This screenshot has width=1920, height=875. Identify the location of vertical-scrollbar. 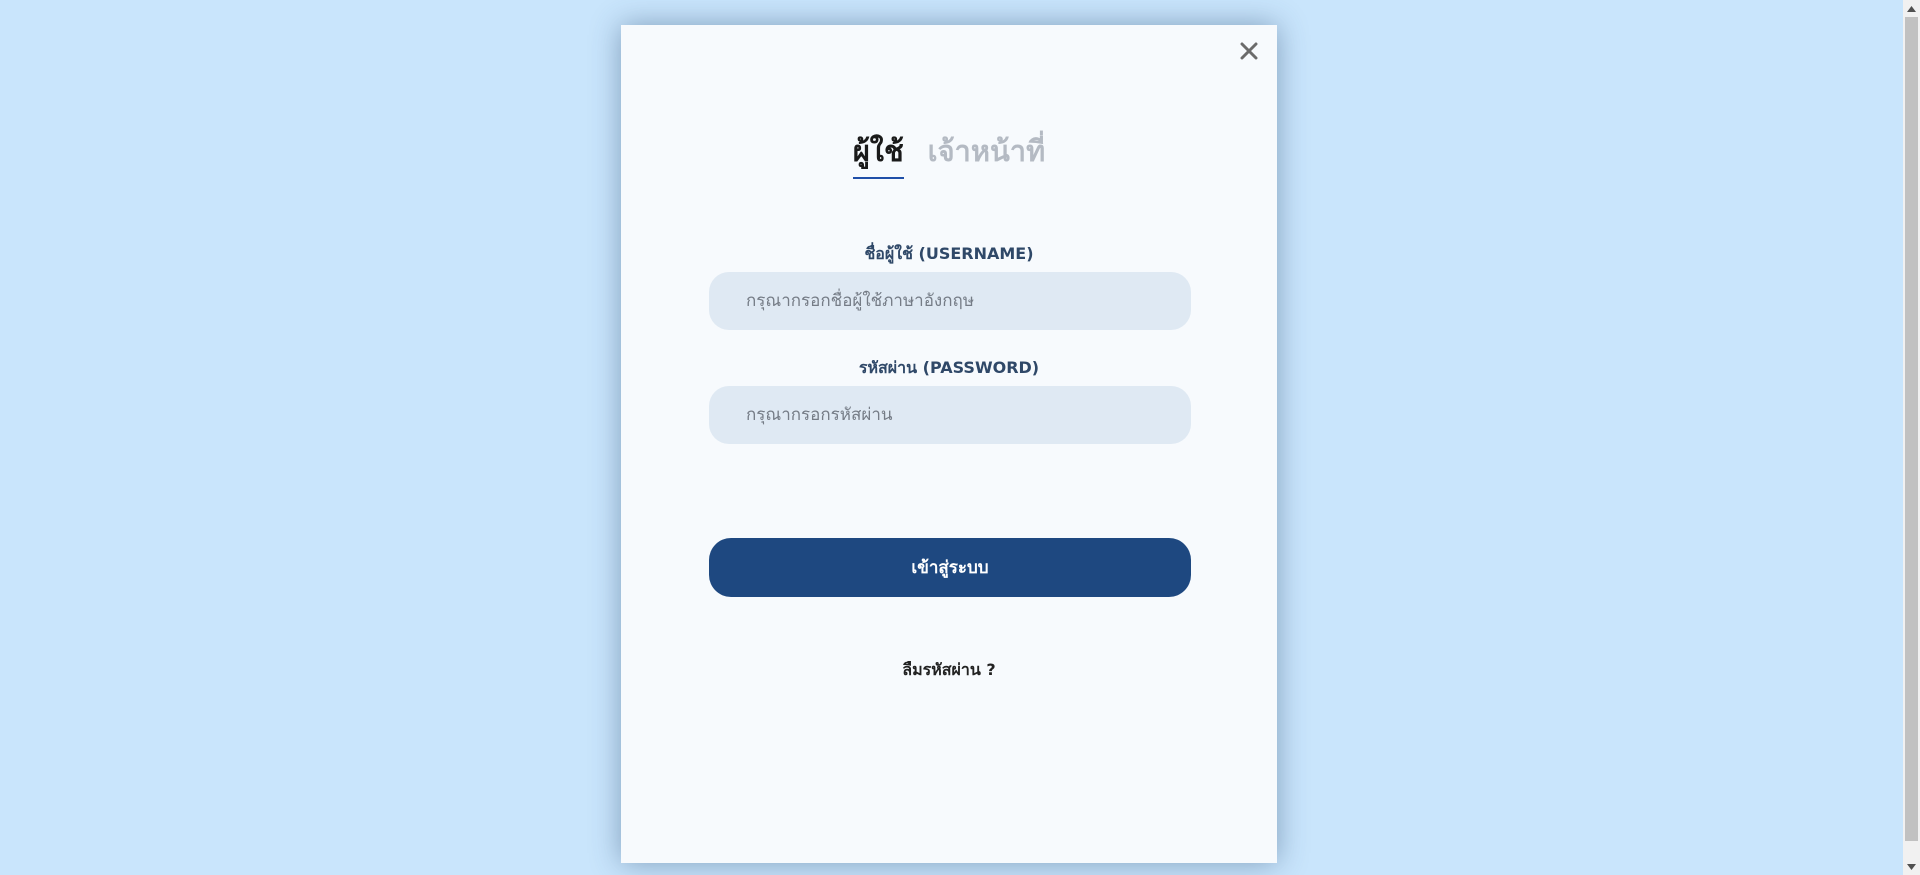
(1911, 437).